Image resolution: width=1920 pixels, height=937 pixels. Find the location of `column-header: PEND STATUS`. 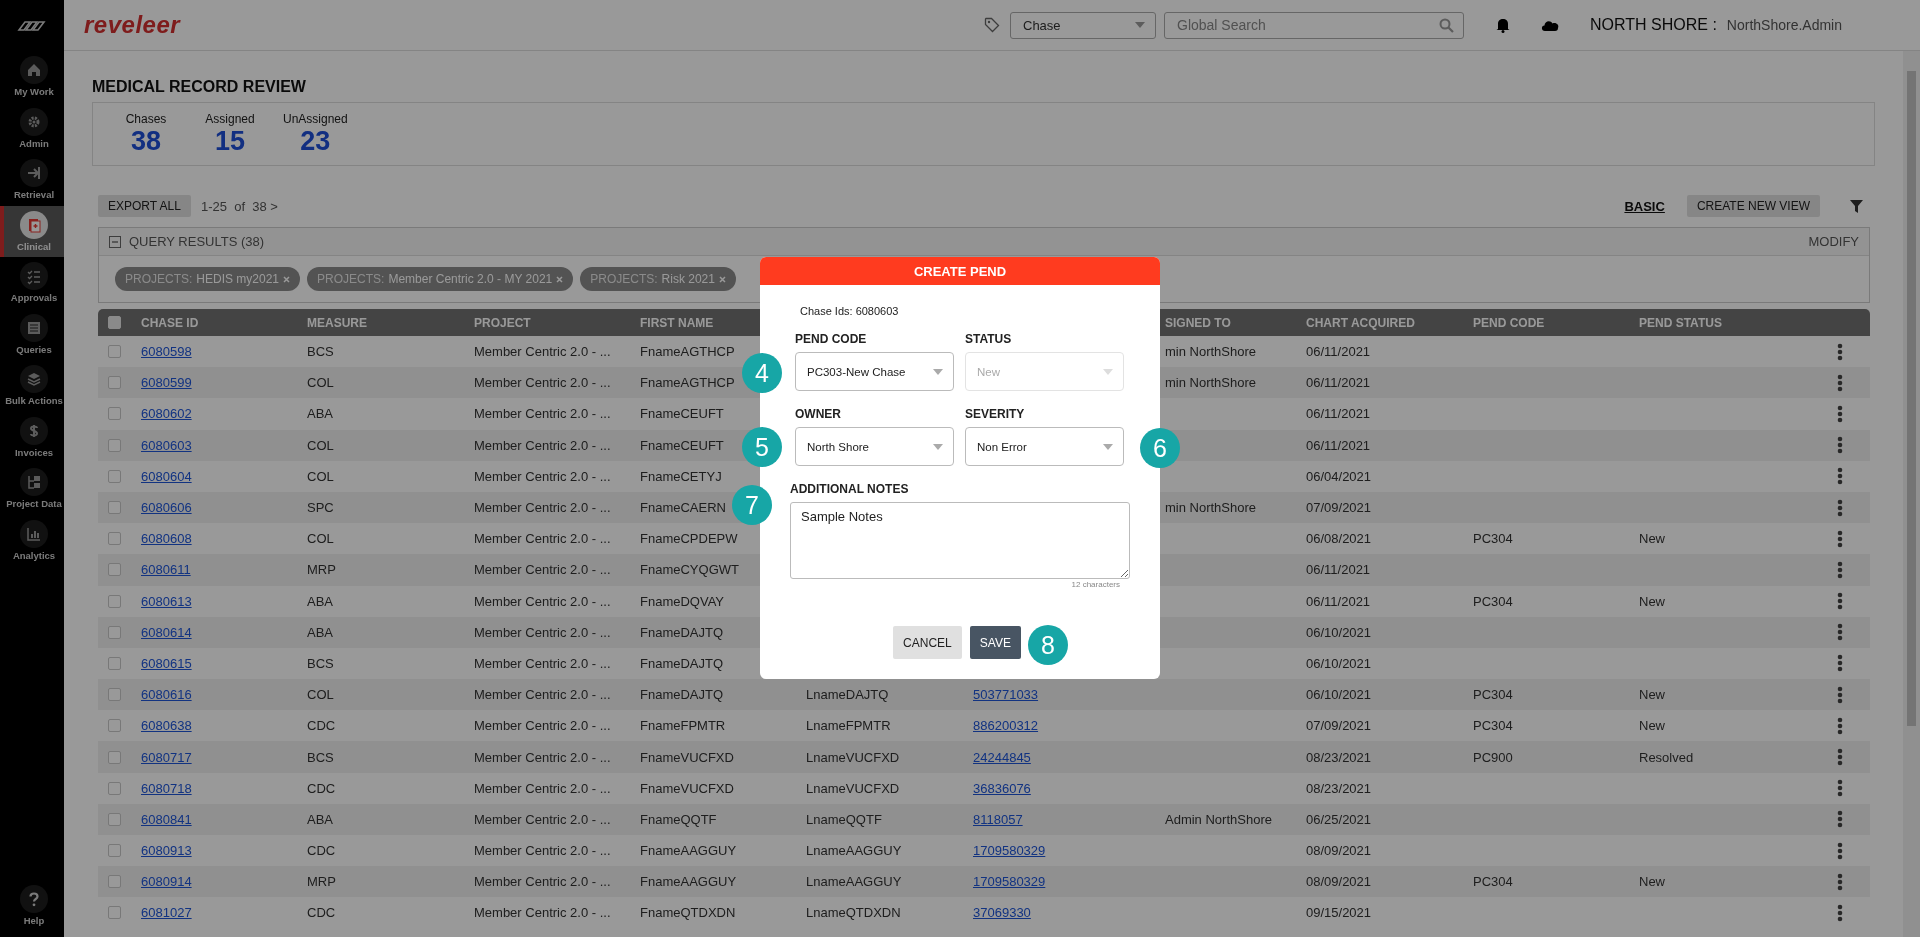

column-header: PEND STATUS is located at coordinates (1680, 322).